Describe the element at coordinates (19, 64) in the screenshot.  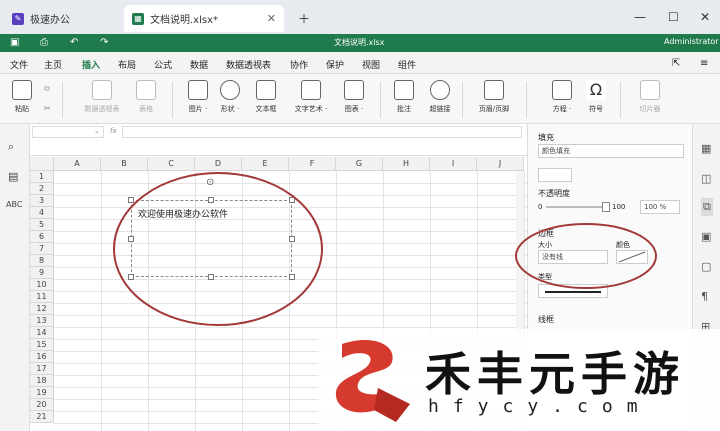
I see `menu-file: 文件` at that location.